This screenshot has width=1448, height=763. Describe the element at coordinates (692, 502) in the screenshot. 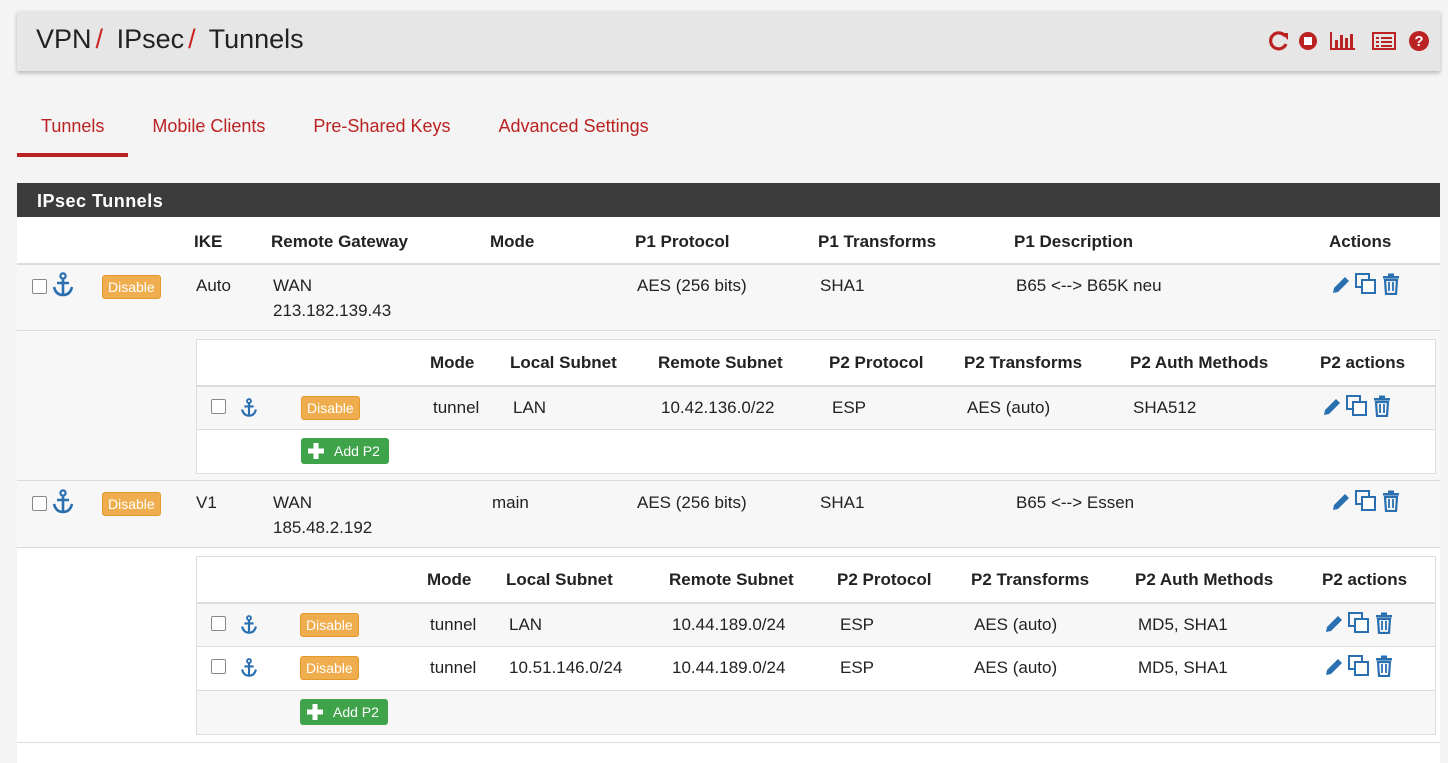

I see `p1-protocol-value: AES (256 bits)` at that location.